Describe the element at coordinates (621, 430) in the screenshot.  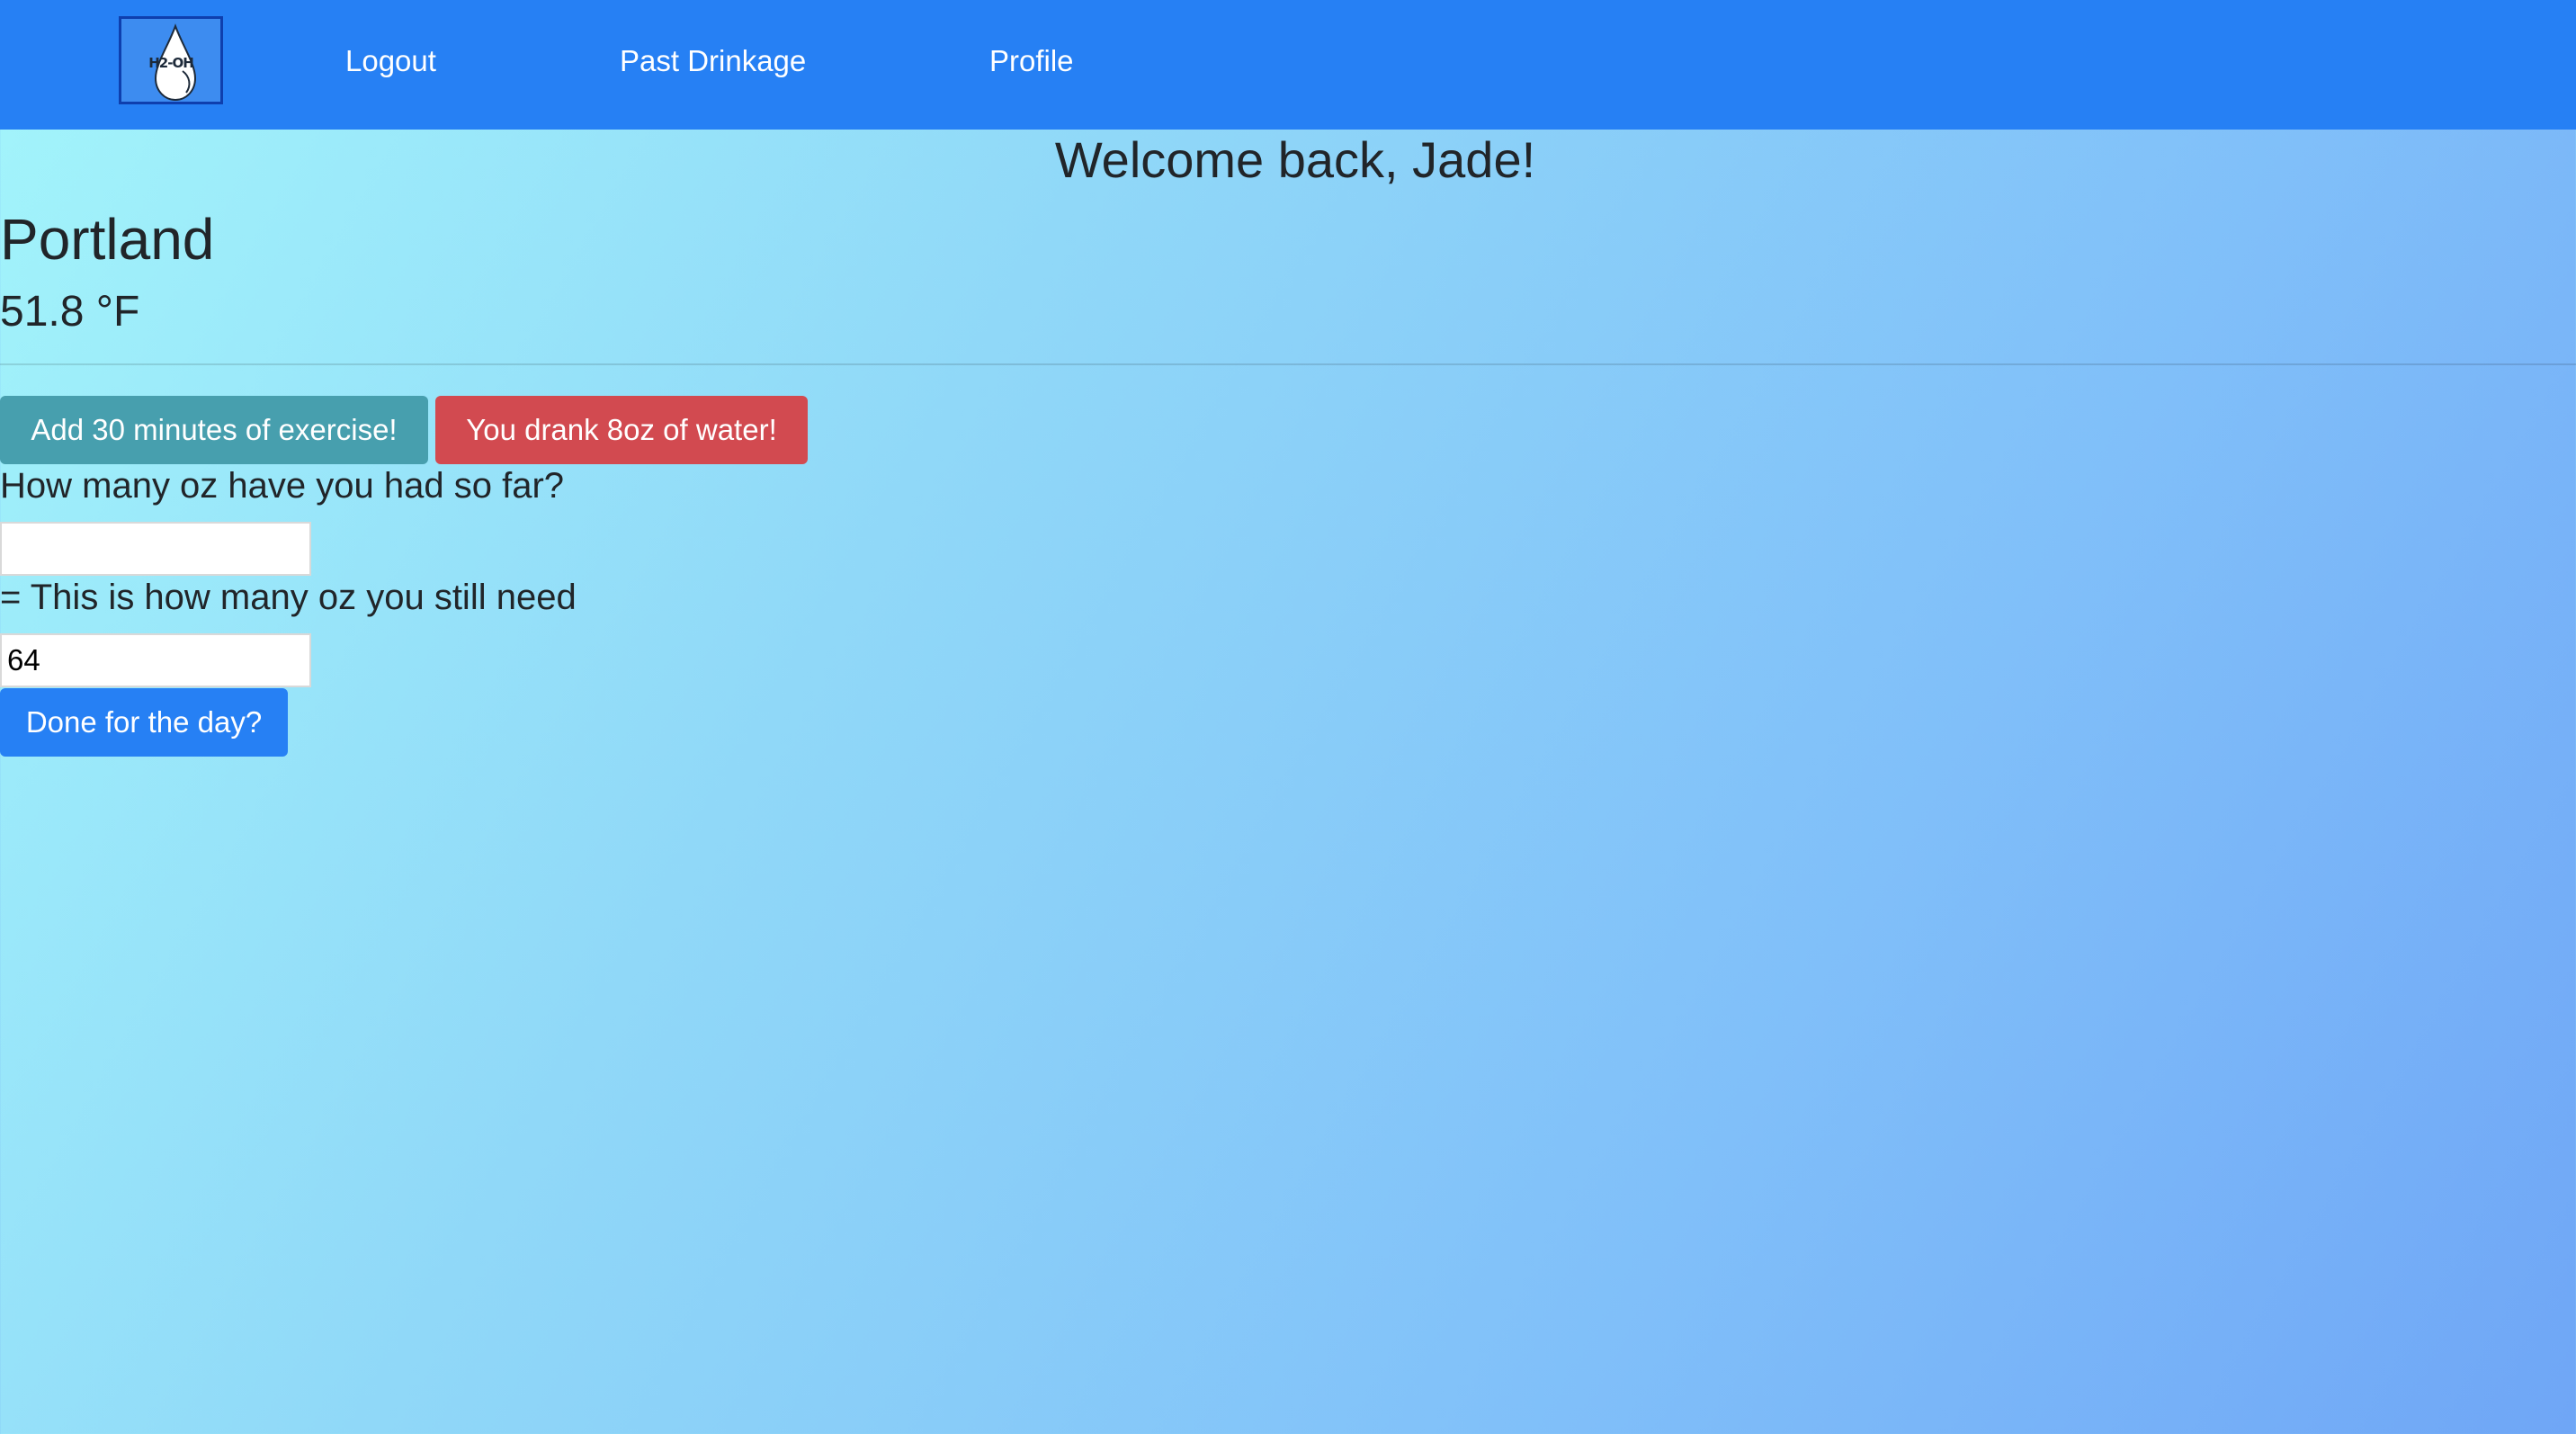
I see `drank-water-button: You drank 8oz of water!` at that location.